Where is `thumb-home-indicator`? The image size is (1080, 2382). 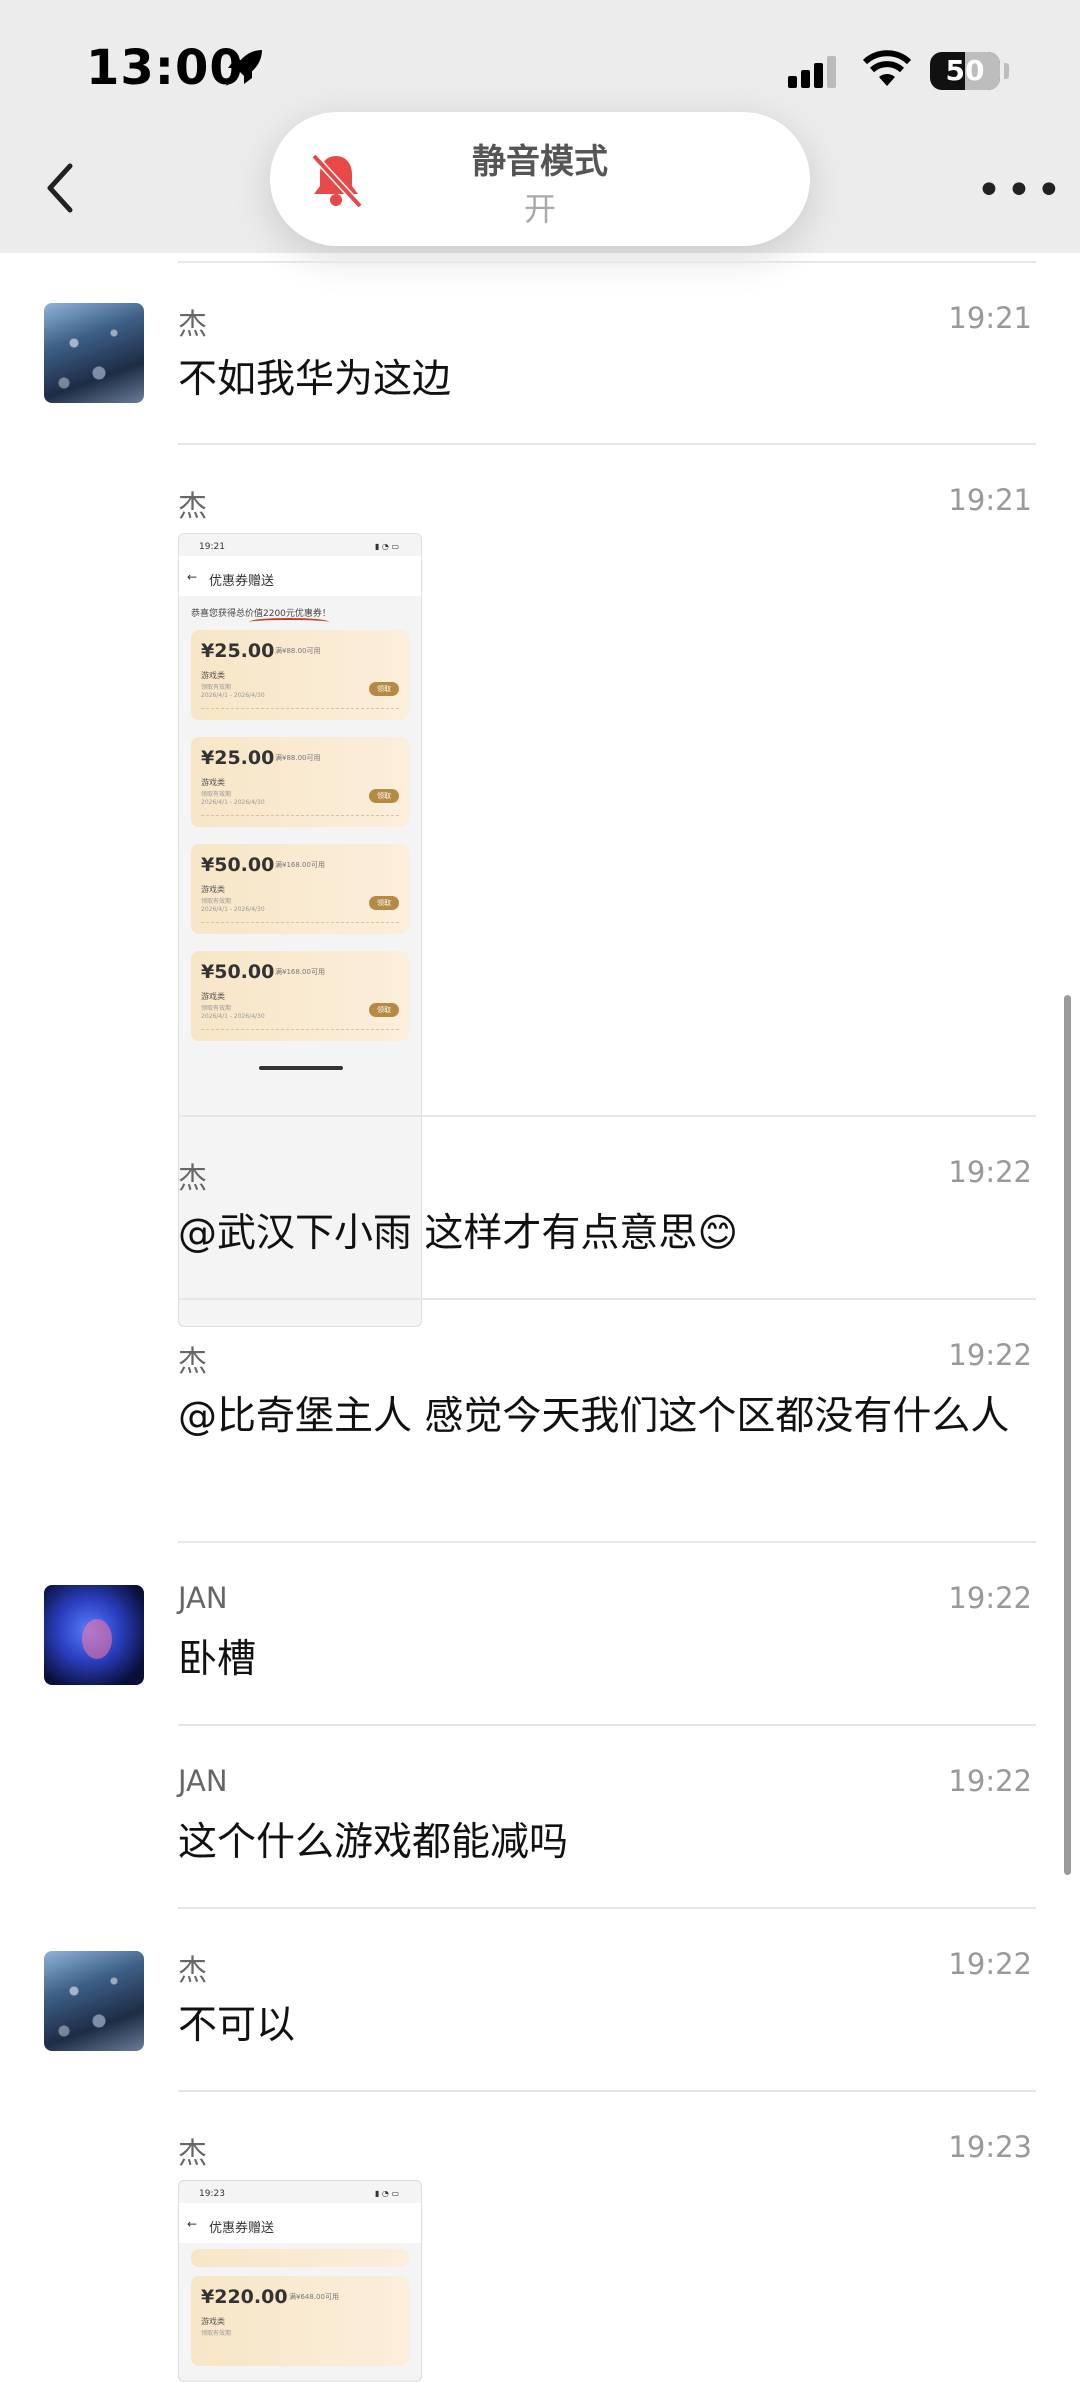 thumb-home-indicator is located at coordinates (301, 1068).